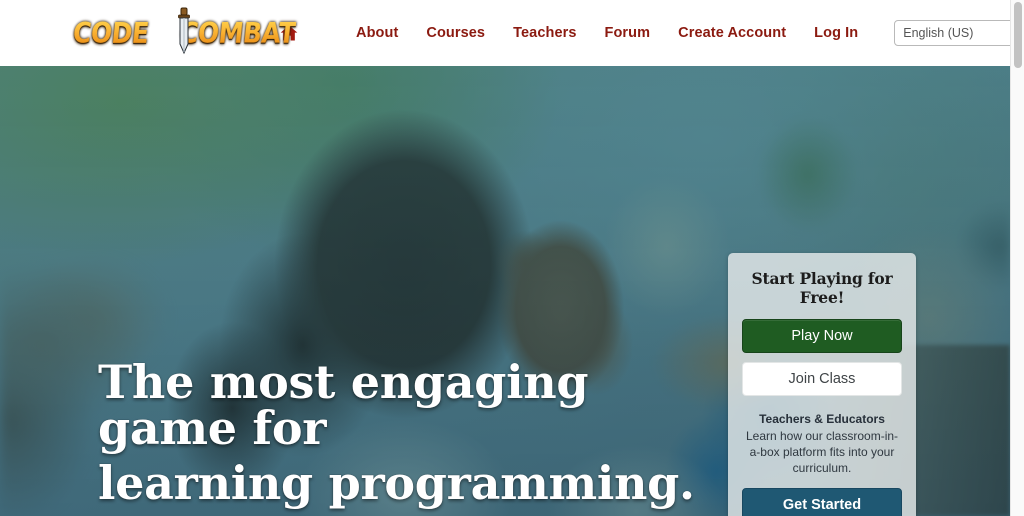 Image resolution: width=1024 pixels, height=516 pixels. I want to click on play-now-button: Play Now, so click(822, 336).